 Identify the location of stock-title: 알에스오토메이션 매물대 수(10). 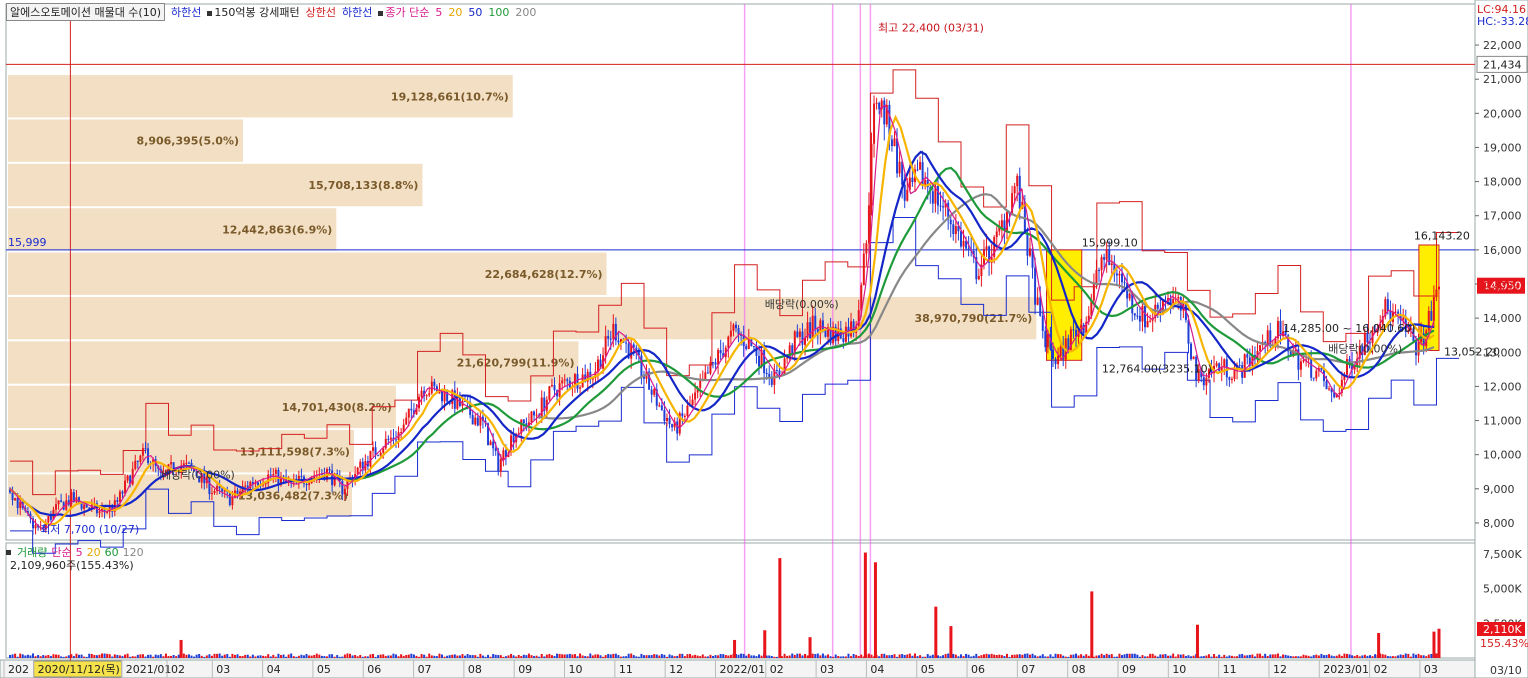
(86, 12).